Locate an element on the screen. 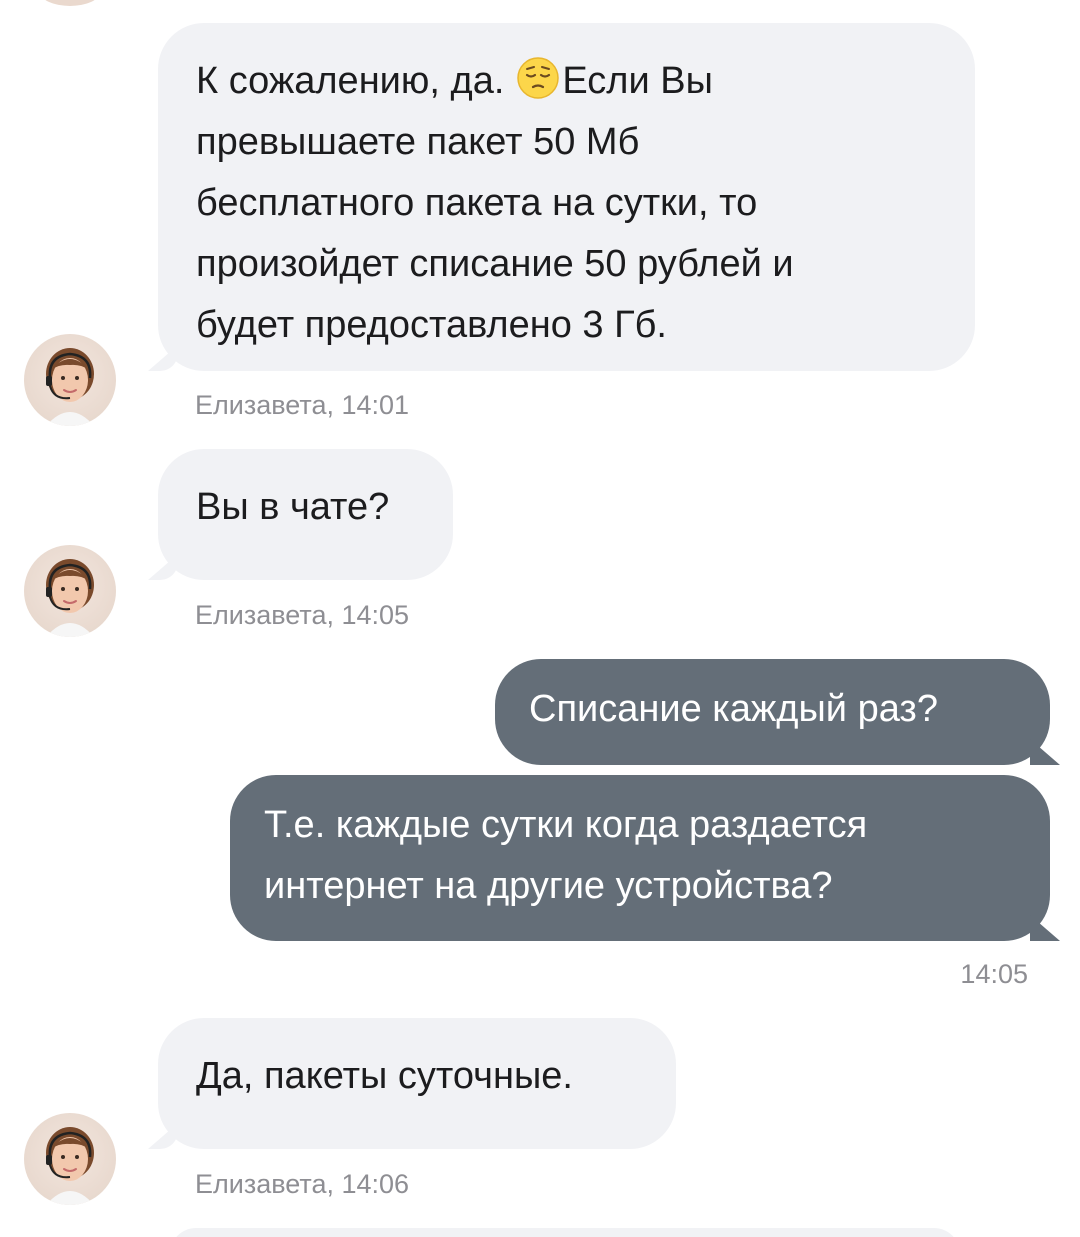 This screenshot has height=1237, width=1080. message-meta: 14:05 is located at coordinates (994, 974).